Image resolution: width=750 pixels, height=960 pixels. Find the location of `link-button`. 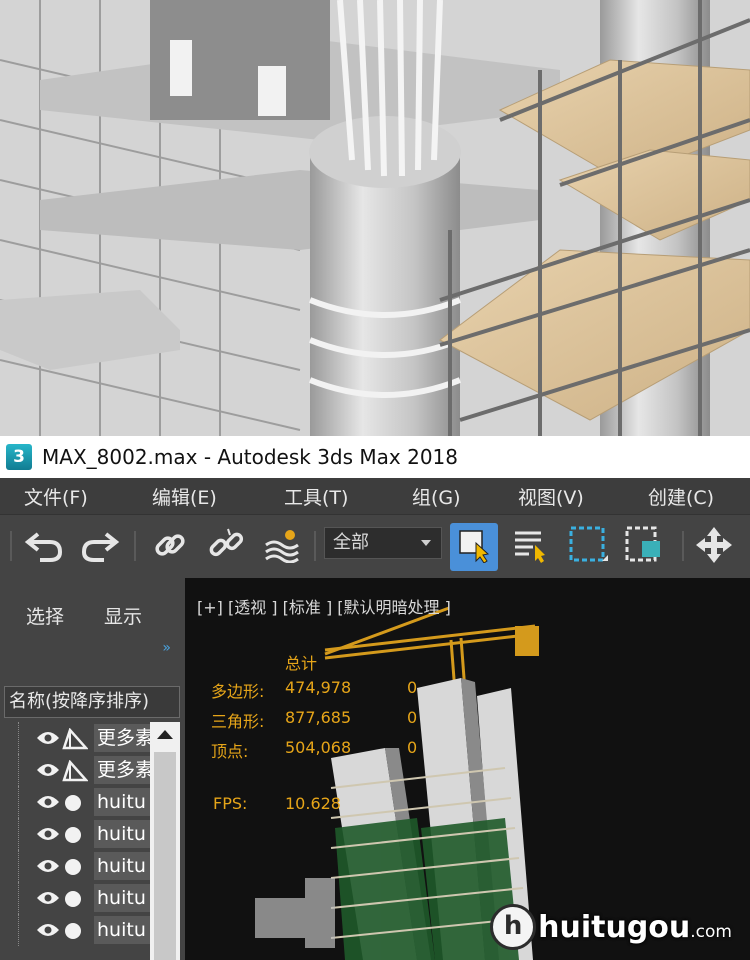

link-button is located at coordinates (170, 547).